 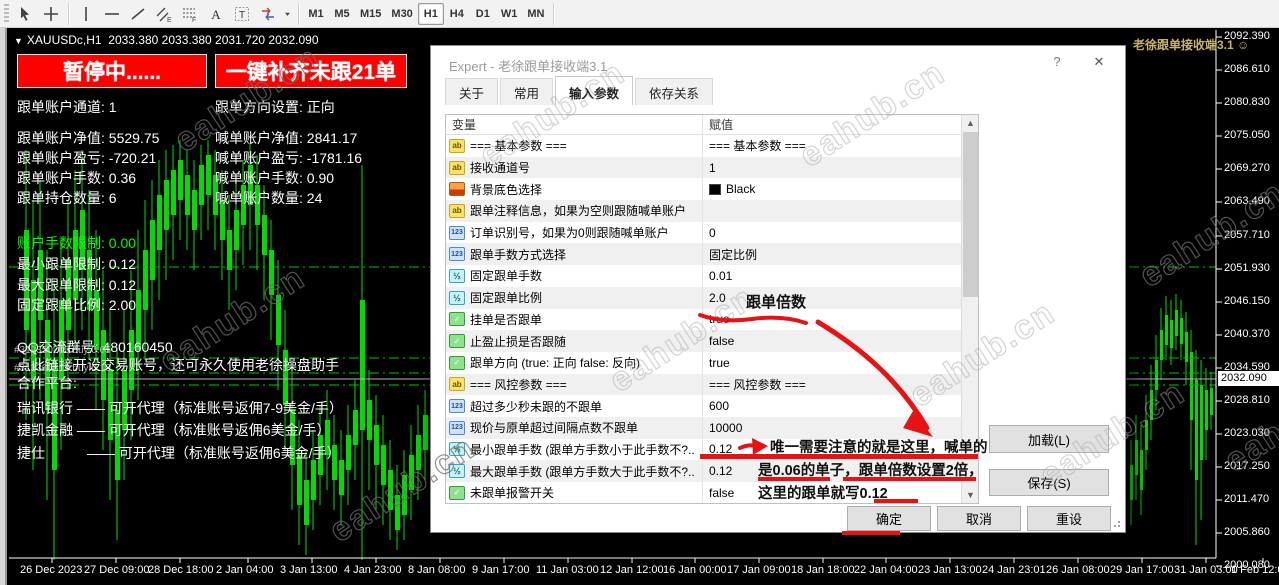 I want to click on panel-line: 跟单持仓数量: 6, so click(x=67, y=198).